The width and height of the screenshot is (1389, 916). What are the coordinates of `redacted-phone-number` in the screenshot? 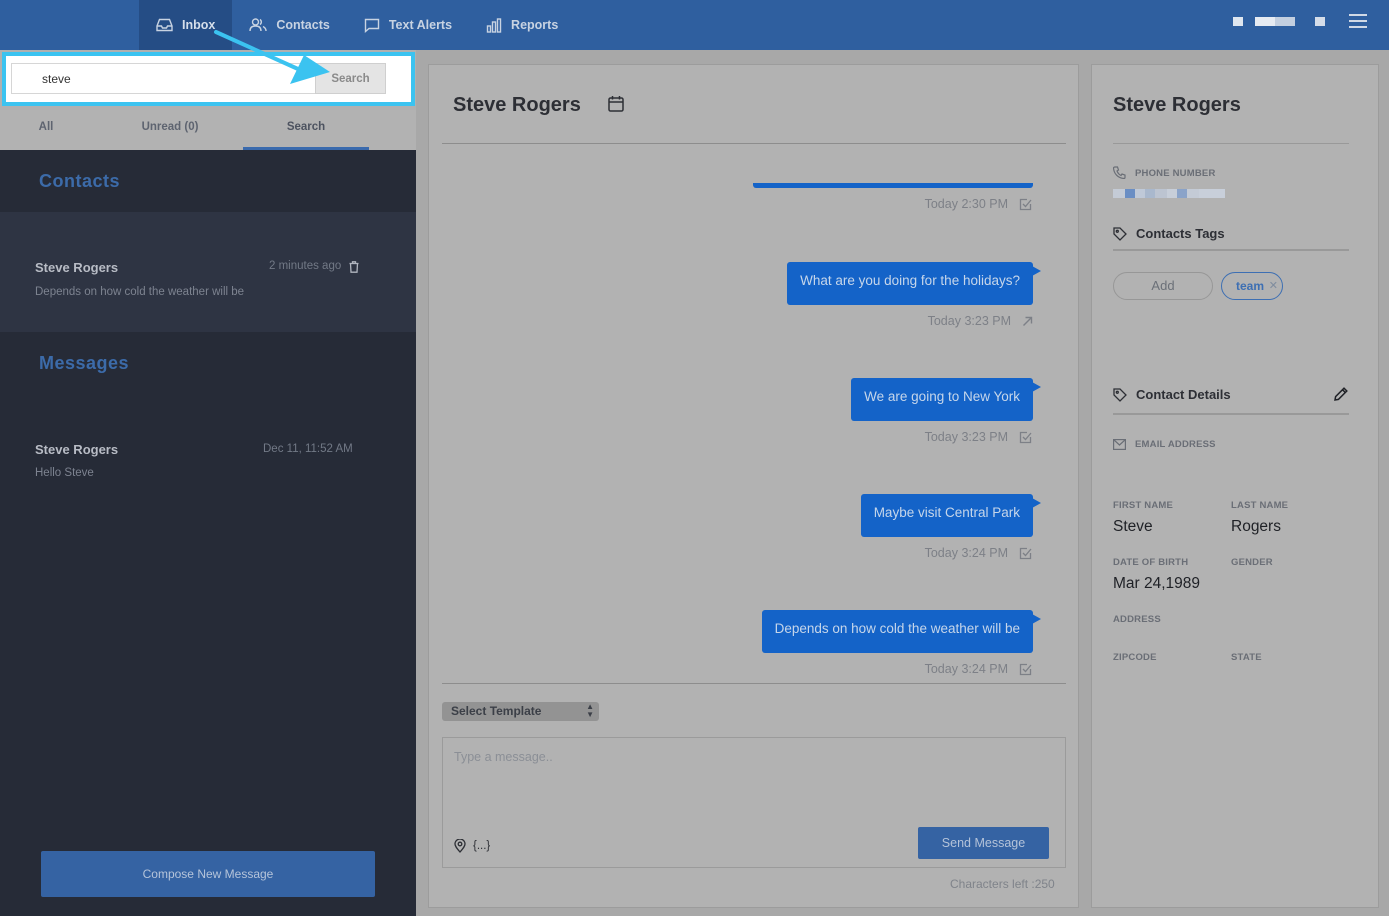 It's located at (1169, 193).